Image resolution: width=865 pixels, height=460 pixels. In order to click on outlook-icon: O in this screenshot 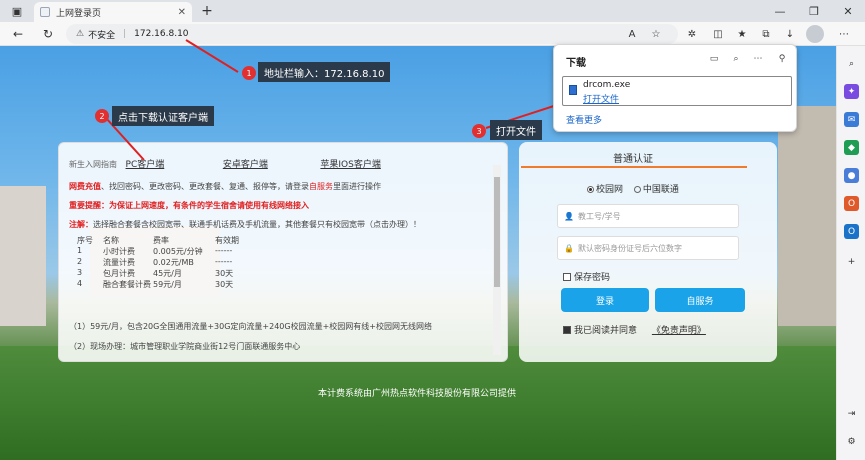, I will do `click(851, 231)`.